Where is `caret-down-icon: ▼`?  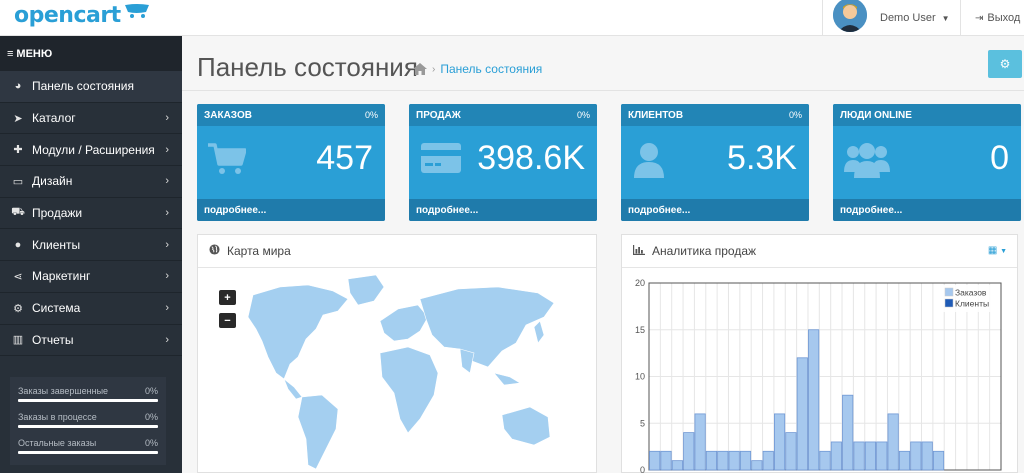 caret-down-icon: ▼ is located at coordinates (1003, 251).